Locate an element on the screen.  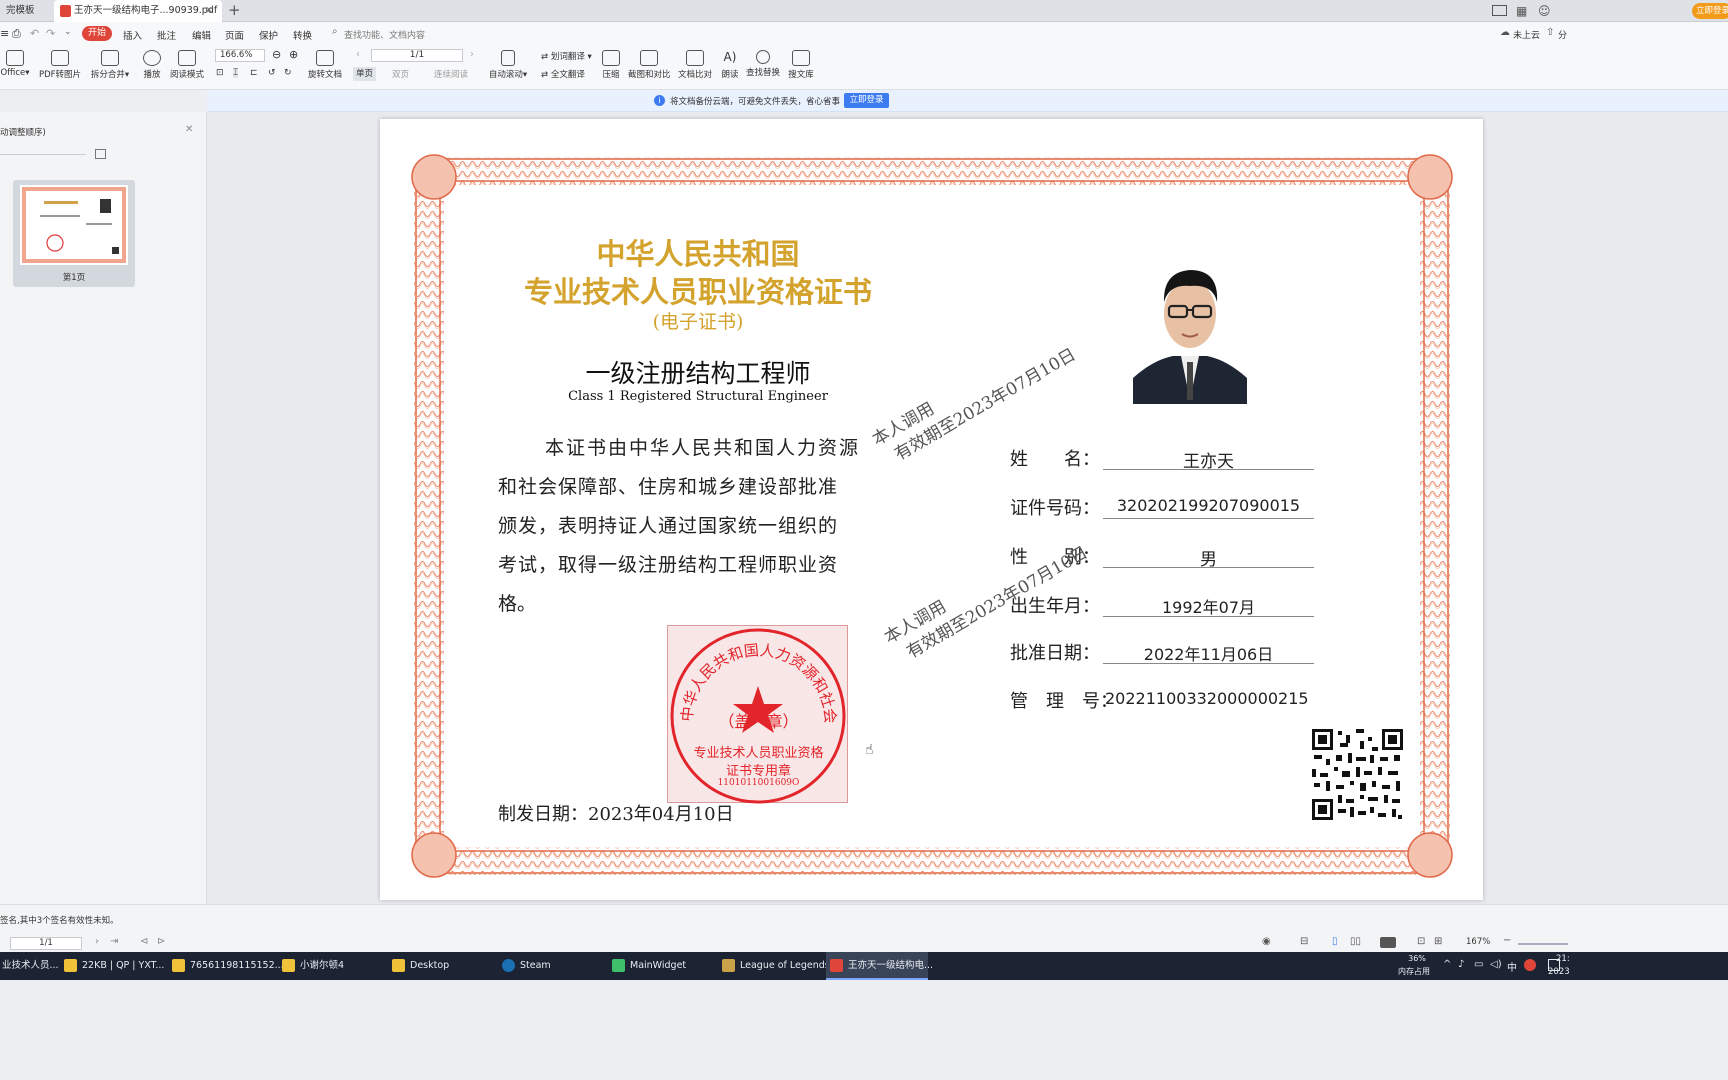
zoom-out-icon: − is located at coordinates (1507, 940).